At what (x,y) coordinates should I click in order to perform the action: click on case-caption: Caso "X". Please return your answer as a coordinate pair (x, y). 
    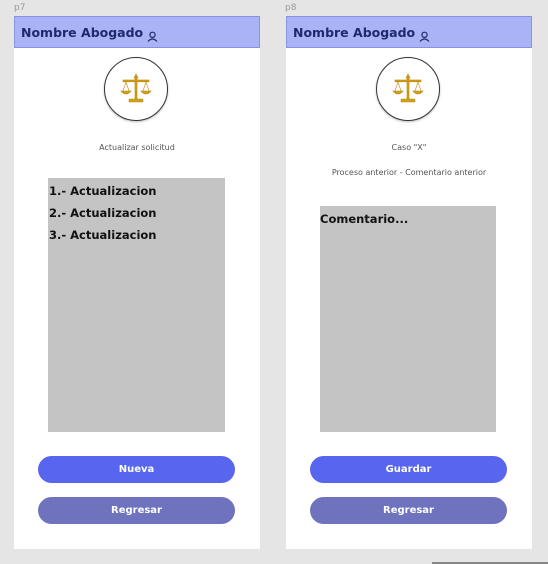
    Looking at the image, I should click on (409, 147).